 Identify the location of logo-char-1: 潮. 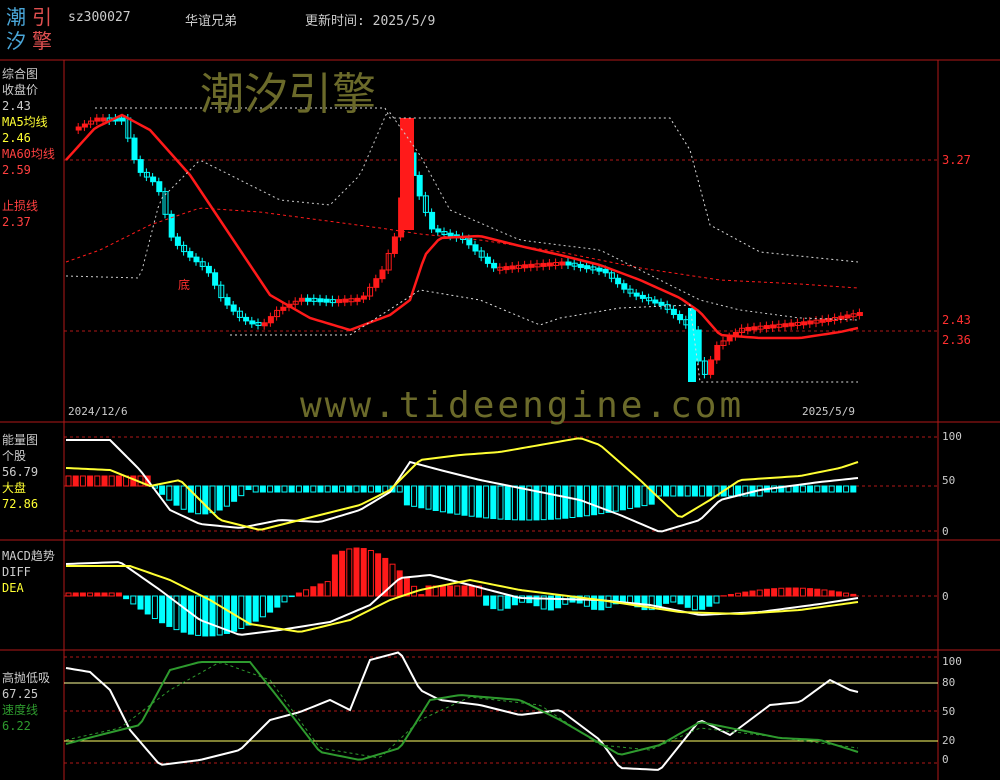
(16, 17).